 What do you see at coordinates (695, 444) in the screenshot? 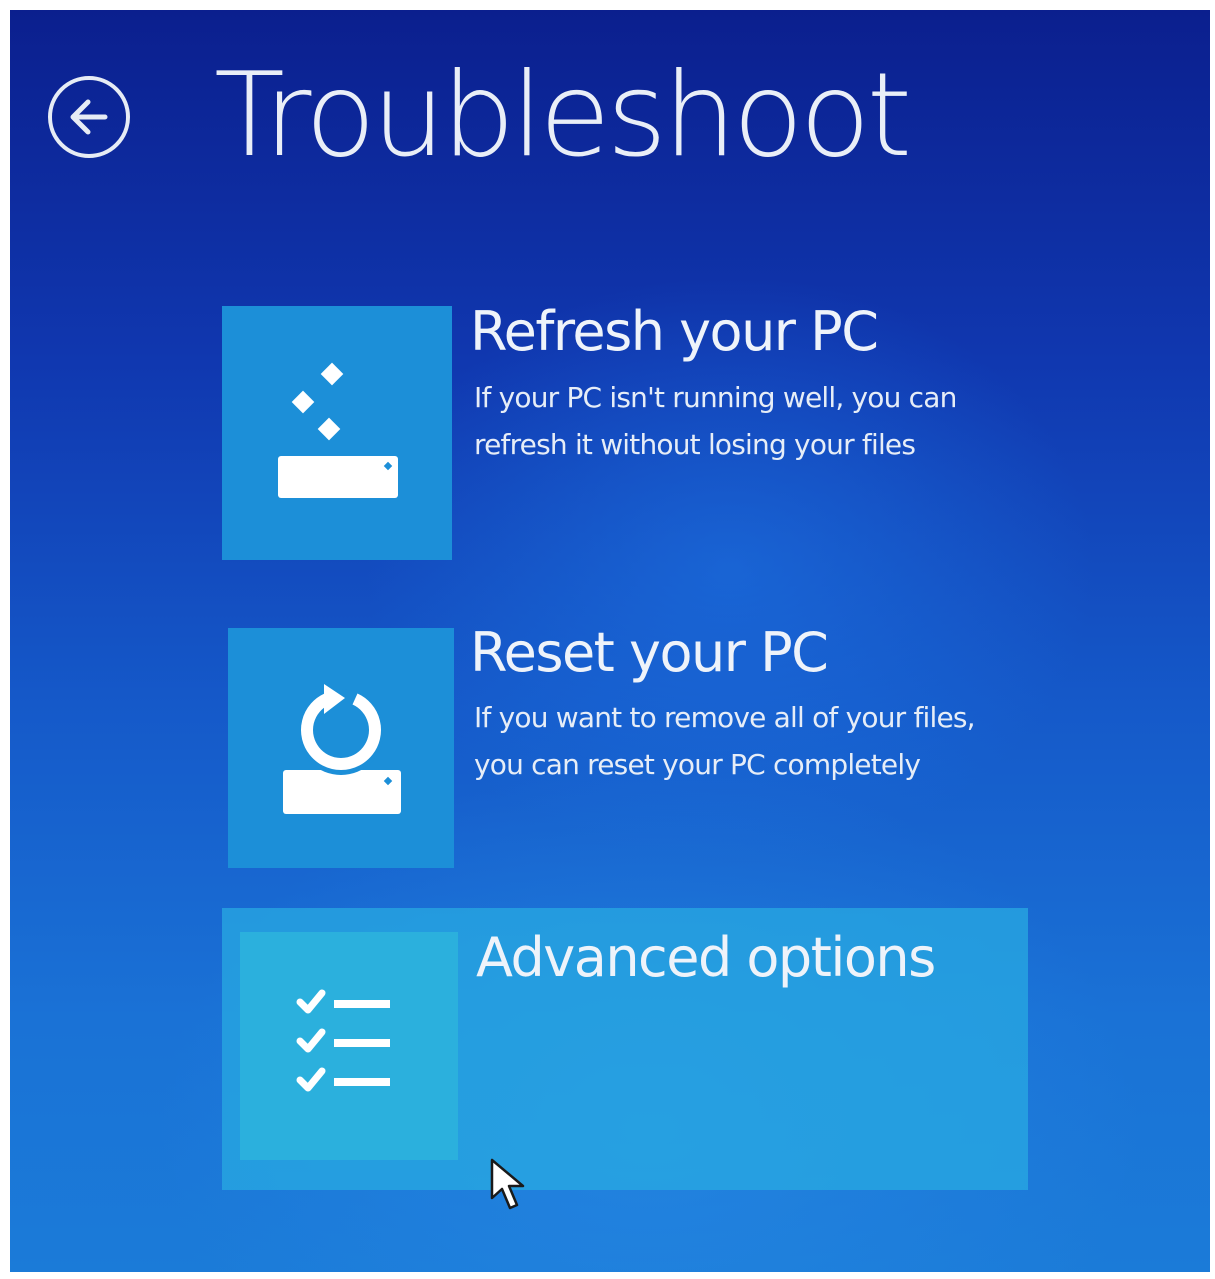
I see `refresh-pc-description-line2: refresh it without losing your files` at bounding box center [695, 444].